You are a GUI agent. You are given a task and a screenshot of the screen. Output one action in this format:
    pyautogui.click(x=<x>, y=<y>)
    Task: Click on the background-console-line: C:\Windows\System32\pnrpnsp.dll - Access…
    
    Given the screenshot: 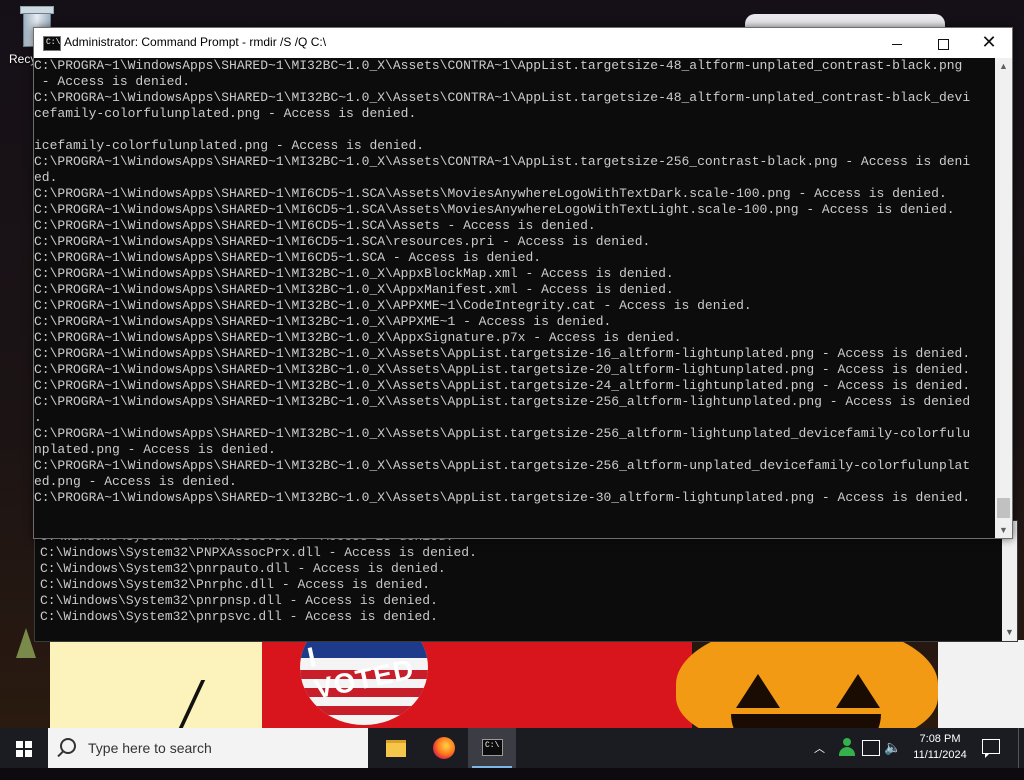 What is the action you would take?
    pyautogui.click(x=239, y=600)
    